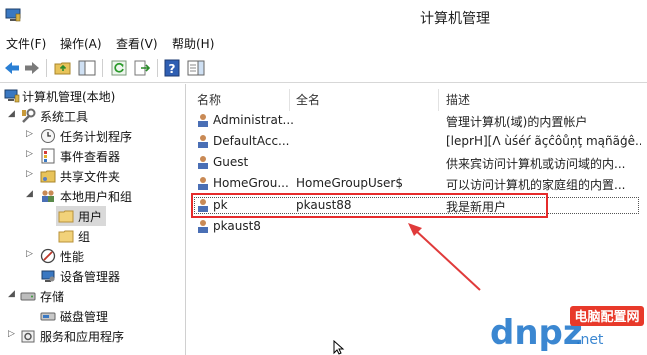 The height and width of the screenshot is (355, 647). Describe the element at coordinates (81, 43) in the screenshot. I see `menu-action: 操作(A)` at that location.